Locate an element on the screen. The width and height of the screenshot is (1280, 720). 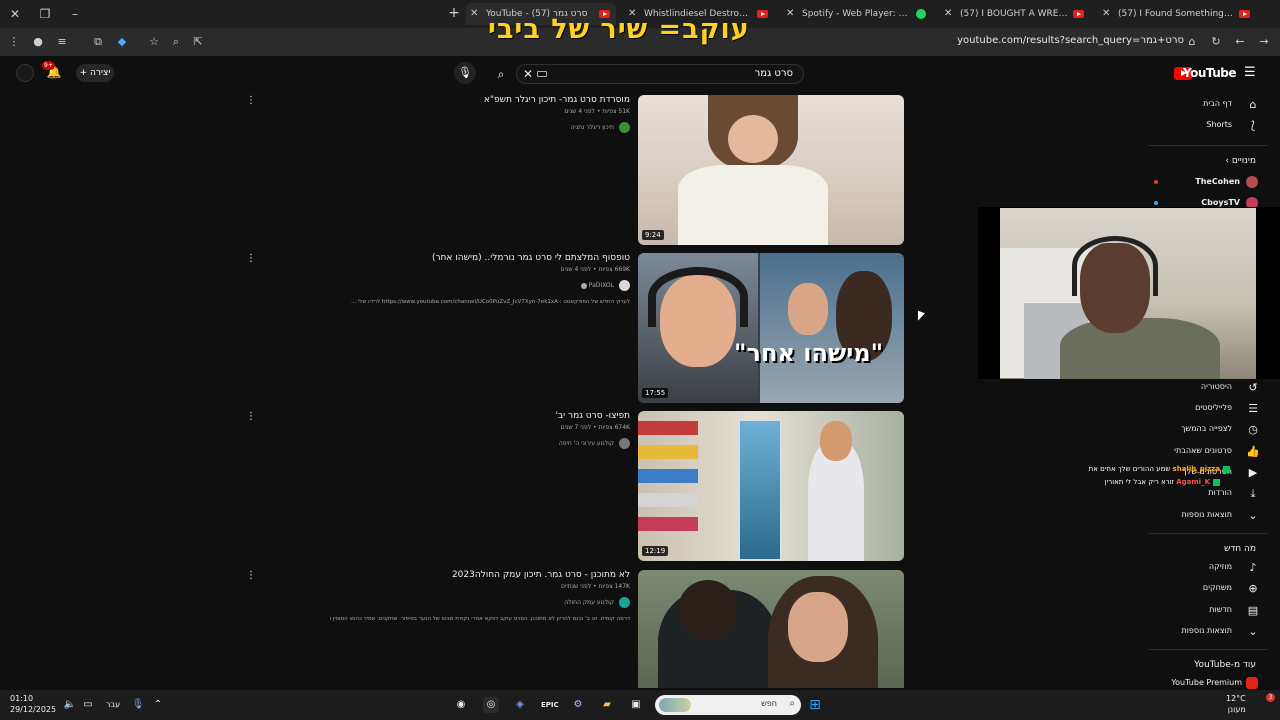
notifications-button: 🔔 9+ is located at coordinates (52, 70).